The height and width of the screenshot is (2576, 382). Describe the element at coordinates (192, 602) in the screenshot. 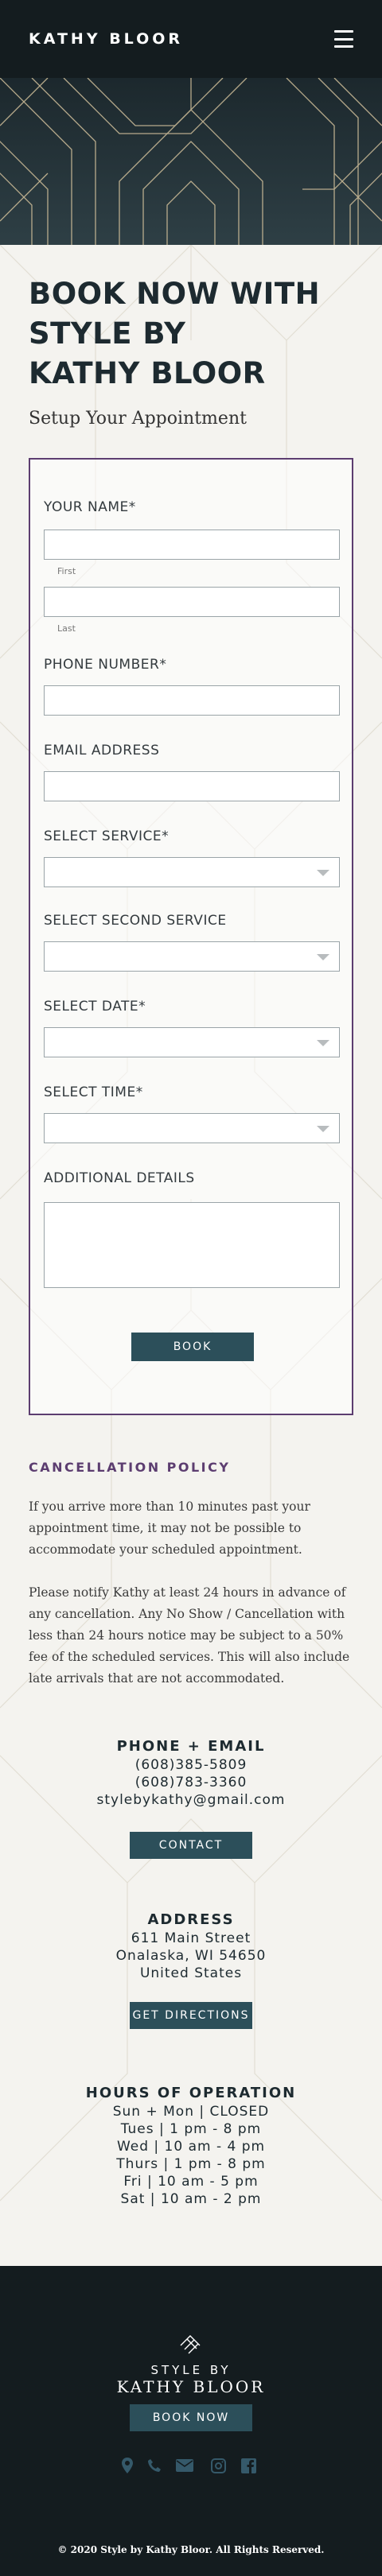

I see `last-name-input` at that location.